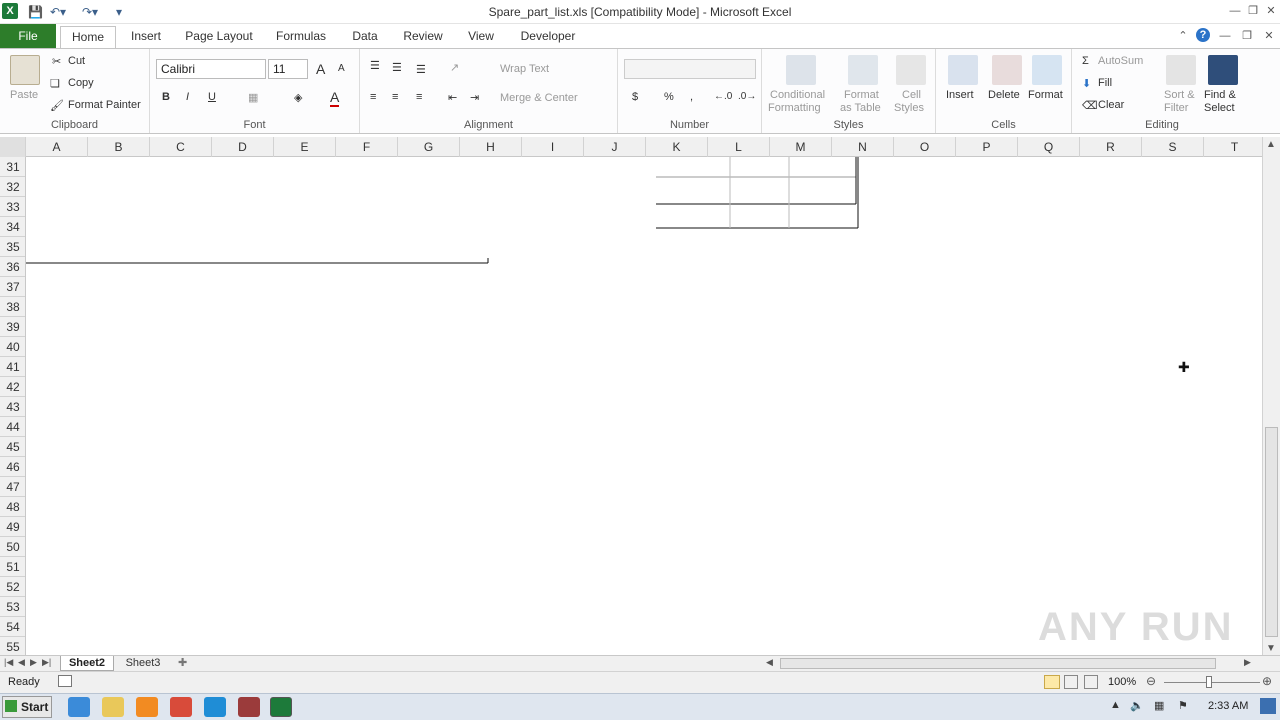 Image resolution: width=1280 pixels, height=720 pixels. Describe the element at coordinates (249, 707) in the screenshot. I see `winrar-icon` at that location.